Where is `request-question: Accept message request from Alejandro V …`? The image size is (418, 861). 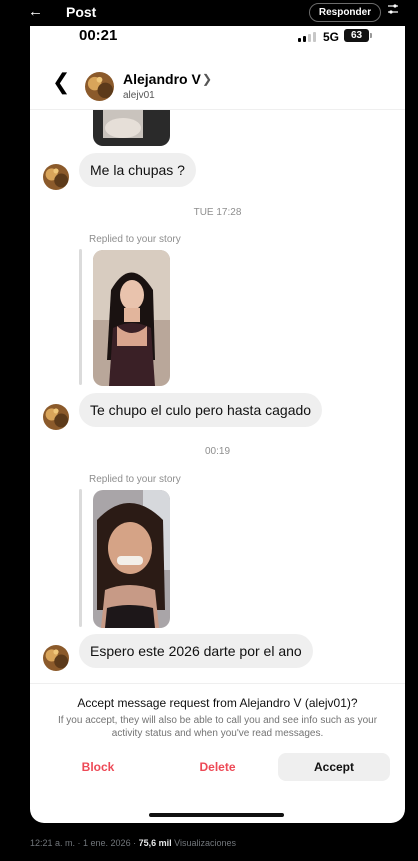
request-question: Accept message request from Alejandro V … is located at coordinates (217, 703).